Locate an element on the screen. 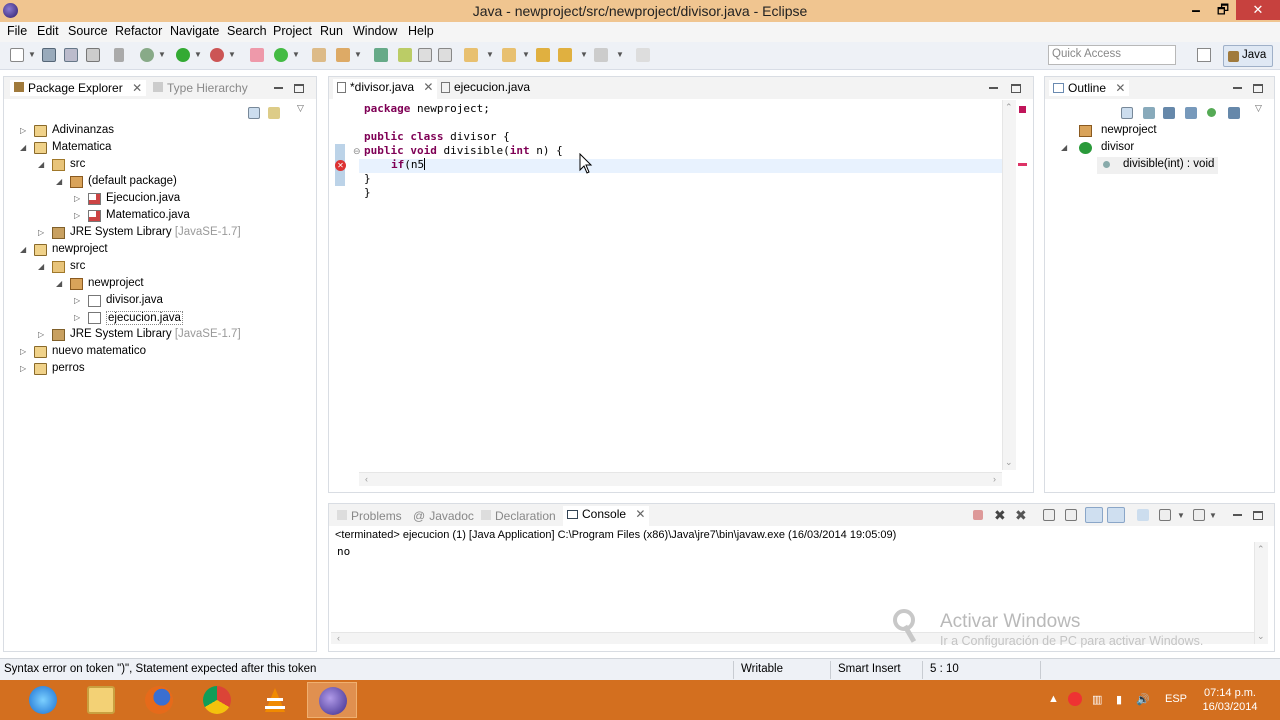 This screenshot has width=1280, height=720. language-indicator: ESP is located at coordinates (1176, 699).